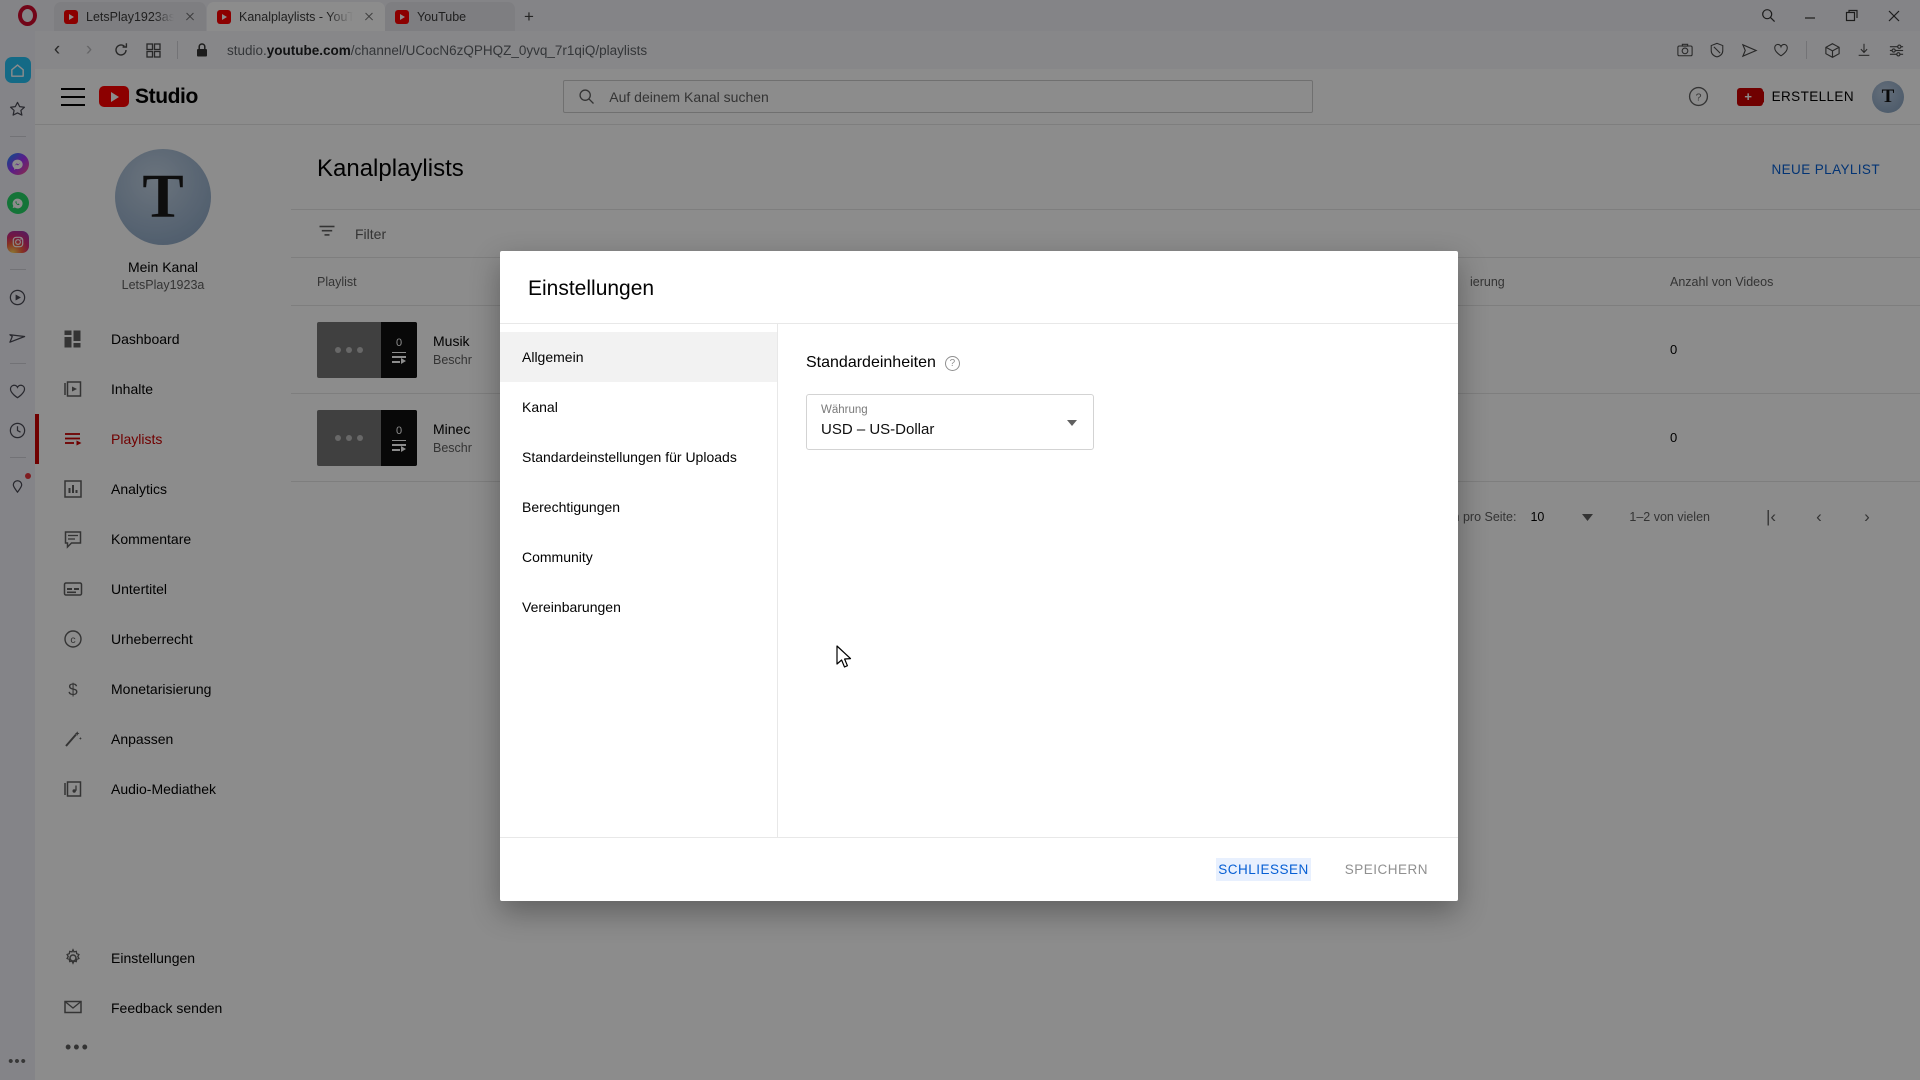 This screenshot has width=1920, height=1080. What do you see at coordinates (979, 869) in the screenshot?
I see `dialog-footer: SCHLIESSEN SPEICHERN` at bounding box center [979, 869].